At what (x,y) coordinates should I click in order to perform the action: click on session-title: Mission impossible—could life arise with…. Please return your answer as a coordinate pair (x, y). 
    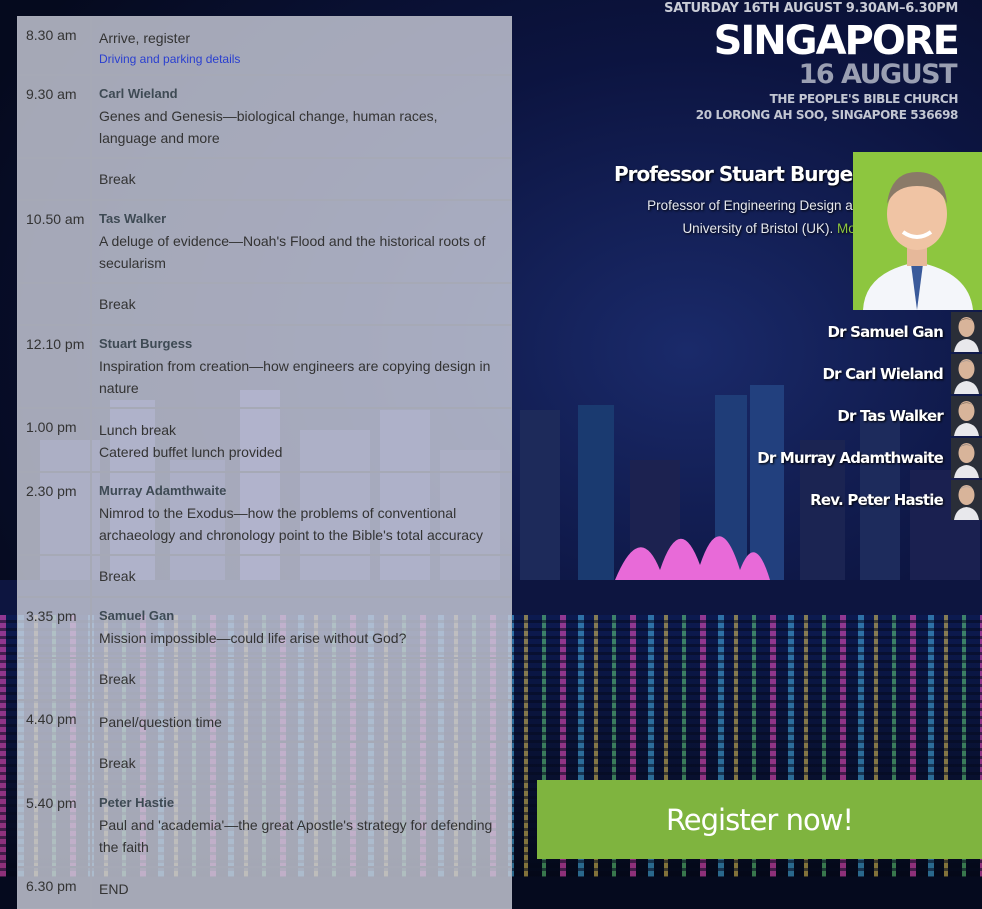
    Looking at the image, I should click on (253, 638).